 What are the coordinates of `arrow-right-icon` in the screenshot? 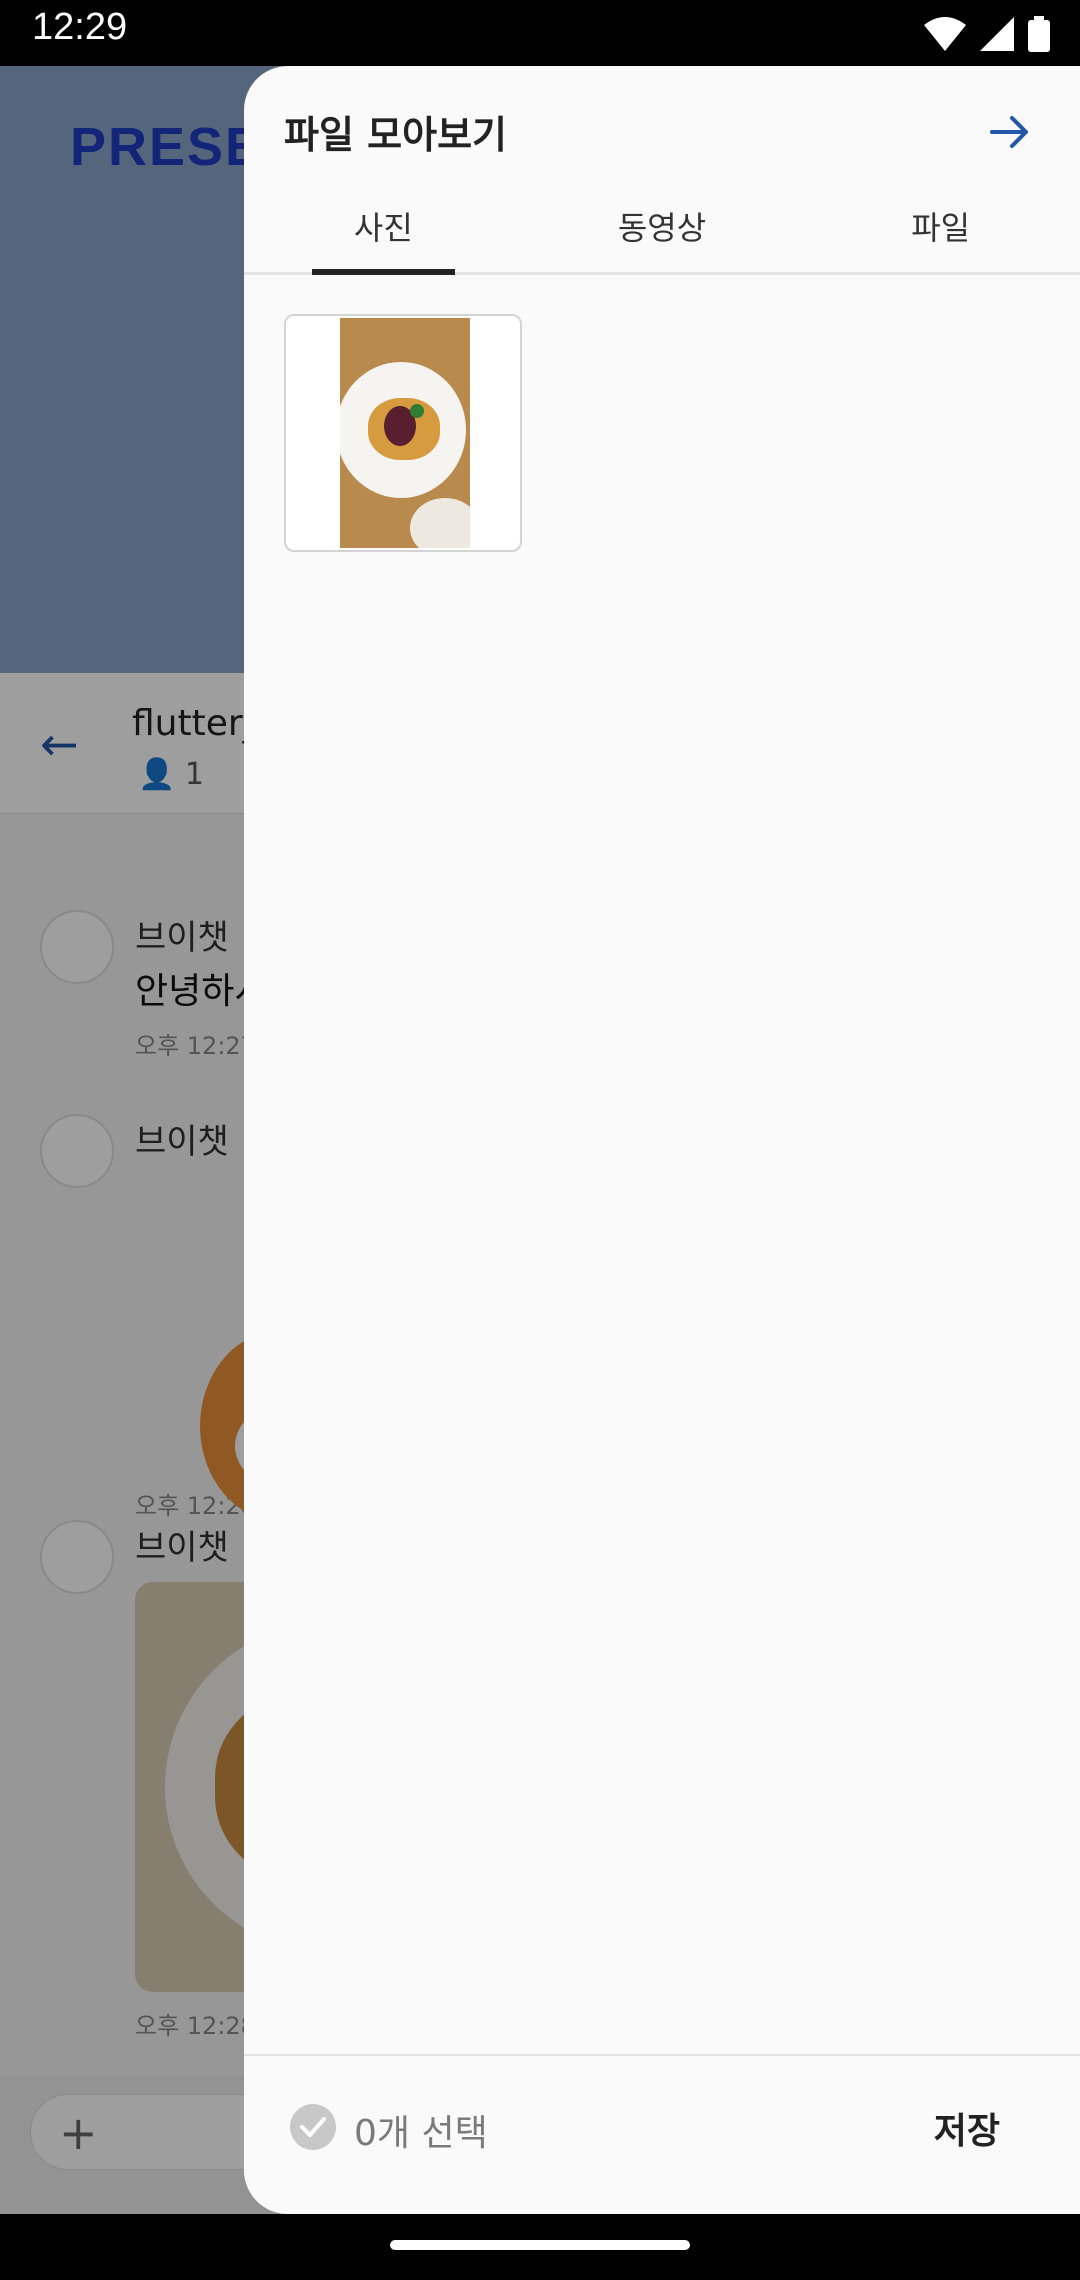 It's located at (1009, 132).